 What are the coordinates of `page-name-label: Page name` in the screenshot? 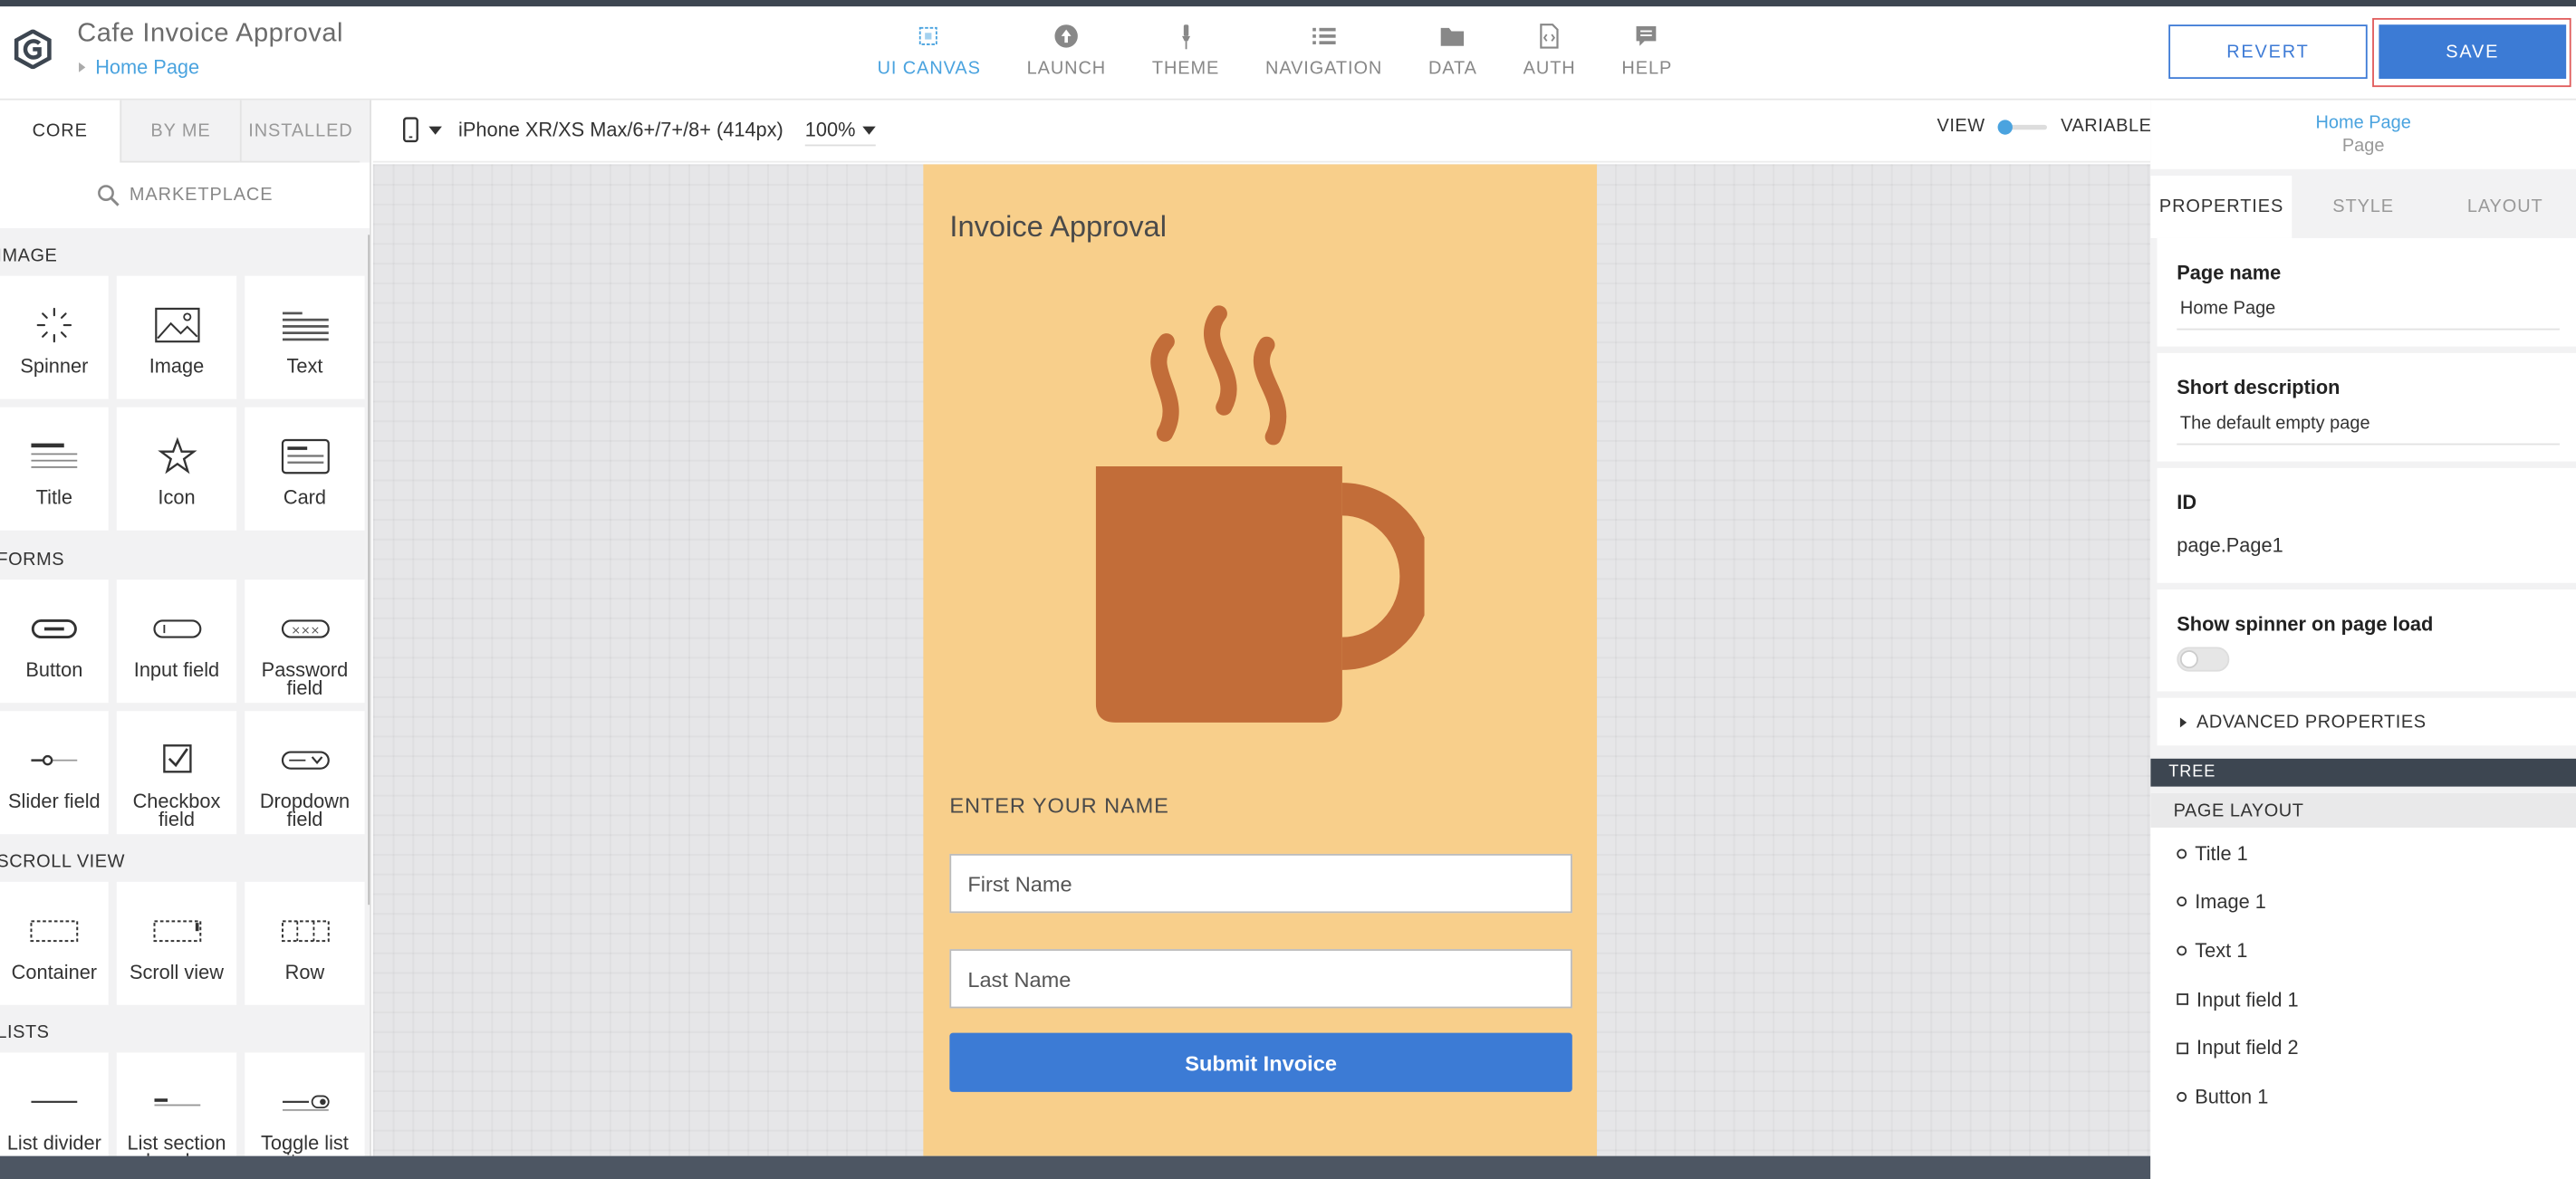 It's located at (2229, 272).